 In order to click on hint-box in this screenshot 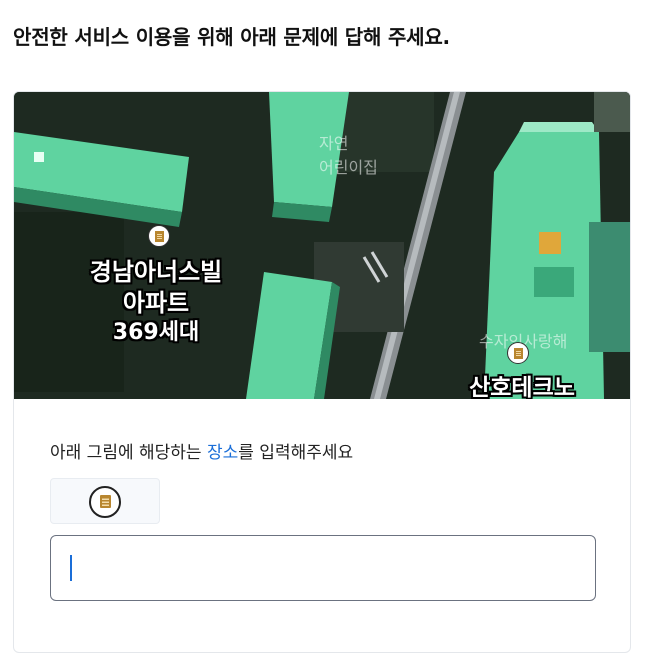, I will do `click(105, 501)`.